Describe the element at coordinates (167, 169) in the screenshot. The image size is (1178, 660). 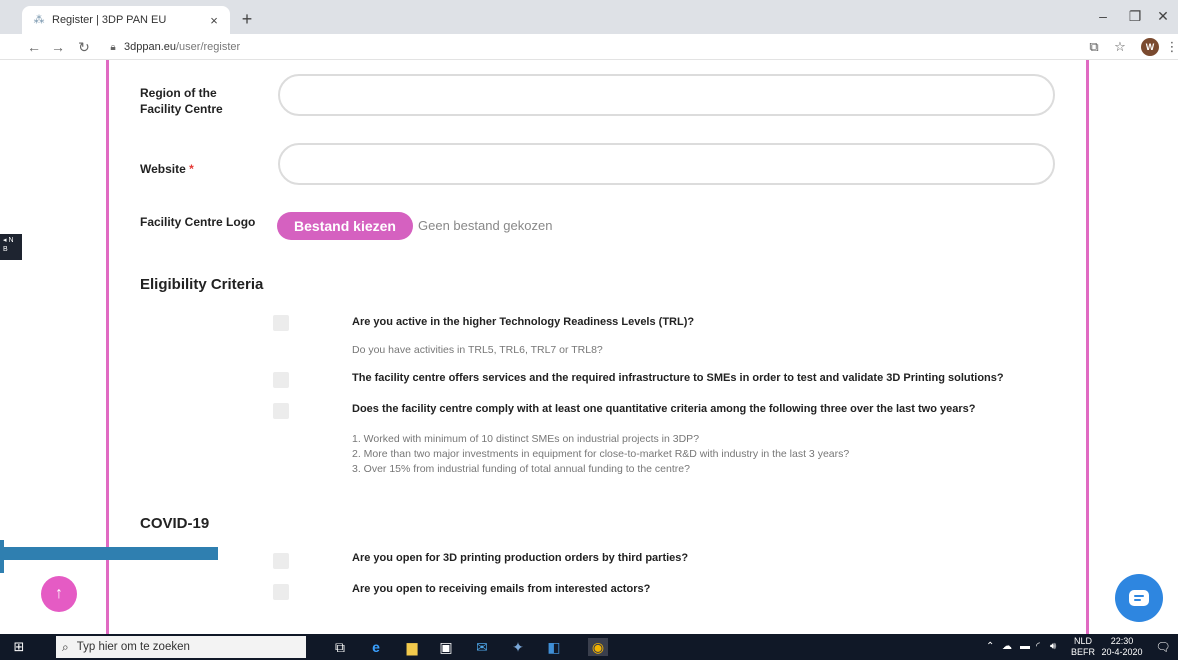
I see `website-label: Website *` at that location.